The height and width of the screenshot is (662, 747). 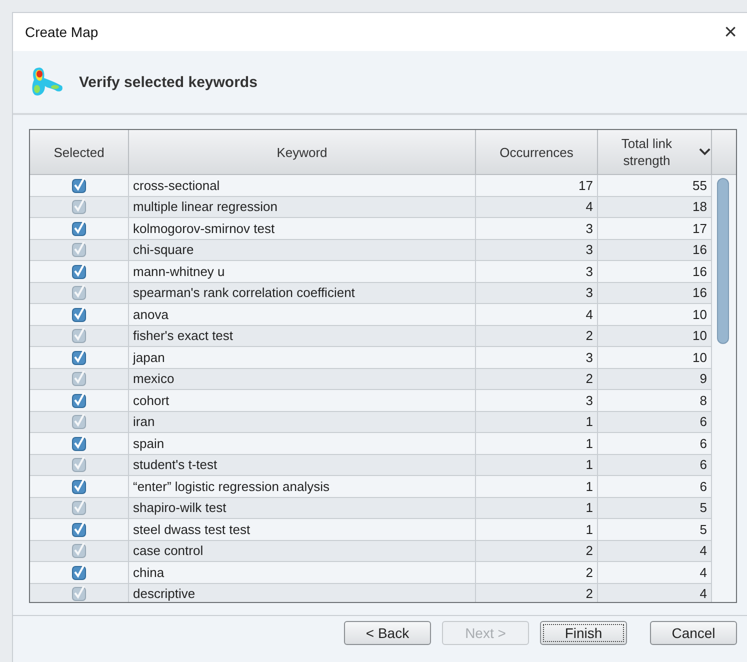 I want to click on keyword-cell: mann-whitney u, so click(x=302, y=271).